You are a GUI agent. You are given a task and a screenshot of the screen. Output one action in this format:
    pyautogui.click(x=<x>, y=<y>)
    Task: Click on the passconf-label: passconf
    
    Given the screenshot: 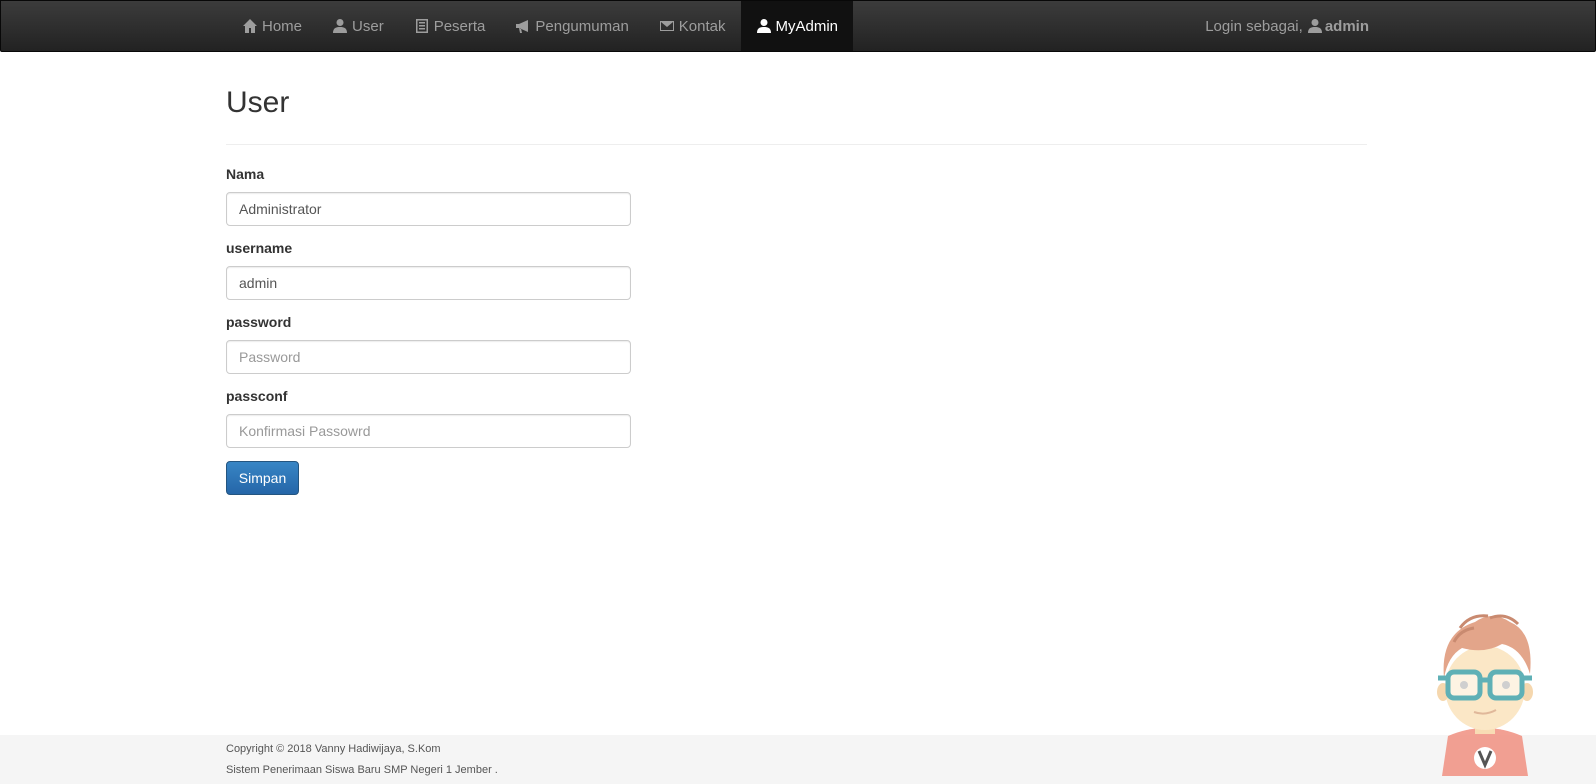 What is the action you would take?
    pyautogui.click(x=257, y=396)
    